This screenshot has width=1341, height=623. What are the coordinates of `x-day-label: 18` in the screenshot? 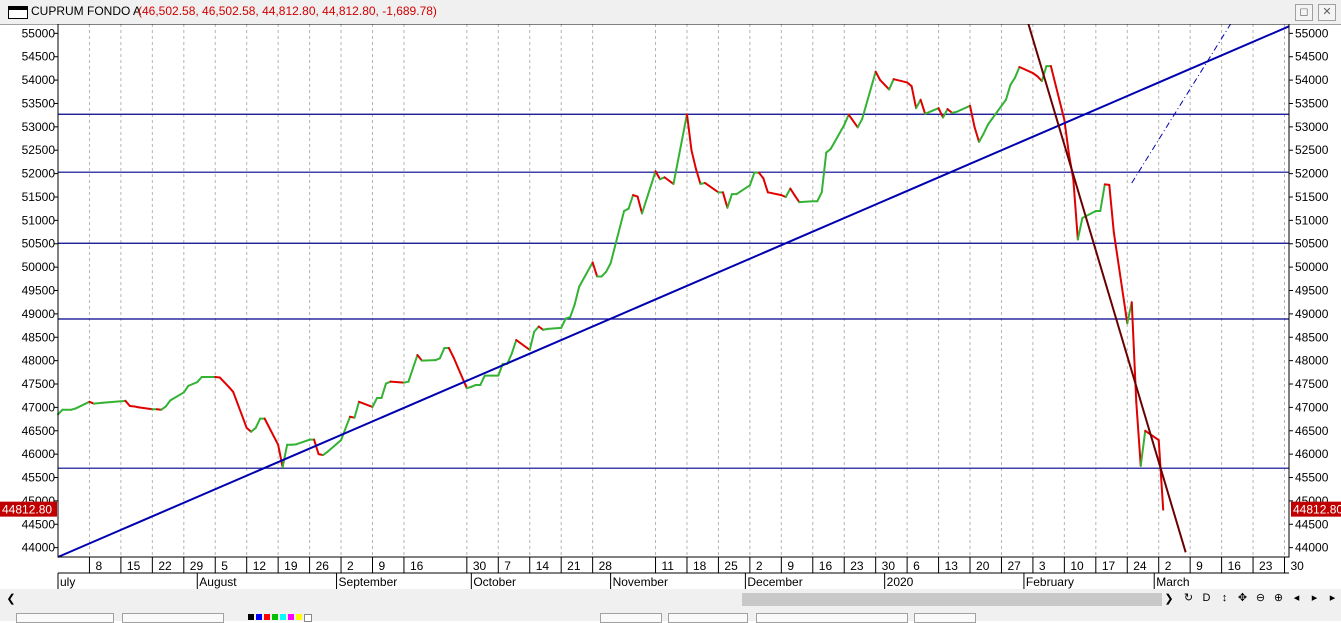 It's located at (700, 566).